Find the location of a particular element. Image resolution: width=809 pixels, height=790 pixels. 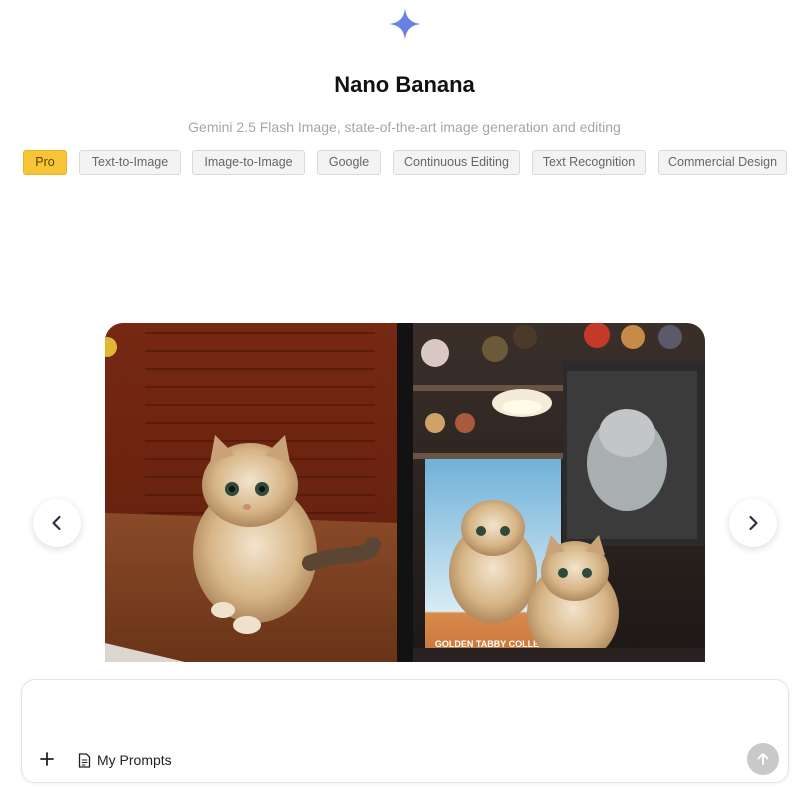

tag-image-to-image: Image-to-Image is located at coordinates (248, 162).